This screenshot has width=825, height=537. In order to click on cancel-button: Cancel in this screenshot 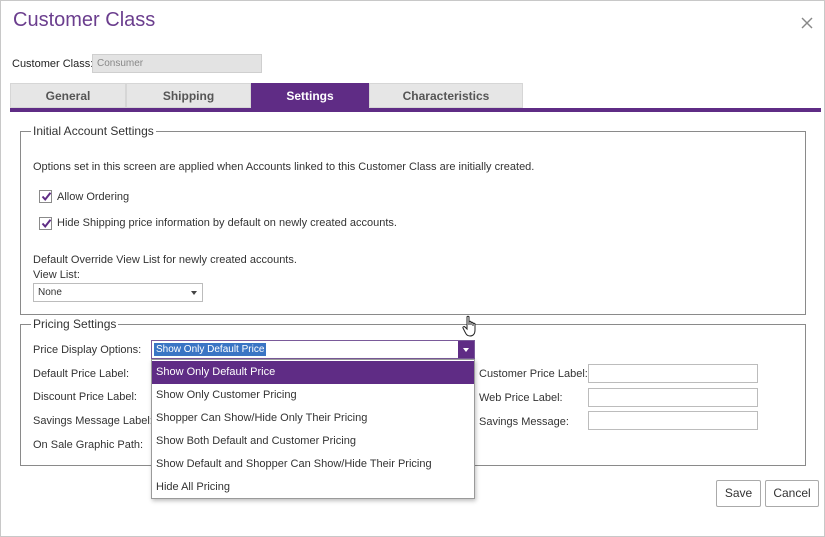, I will do `click(792, 493)`.